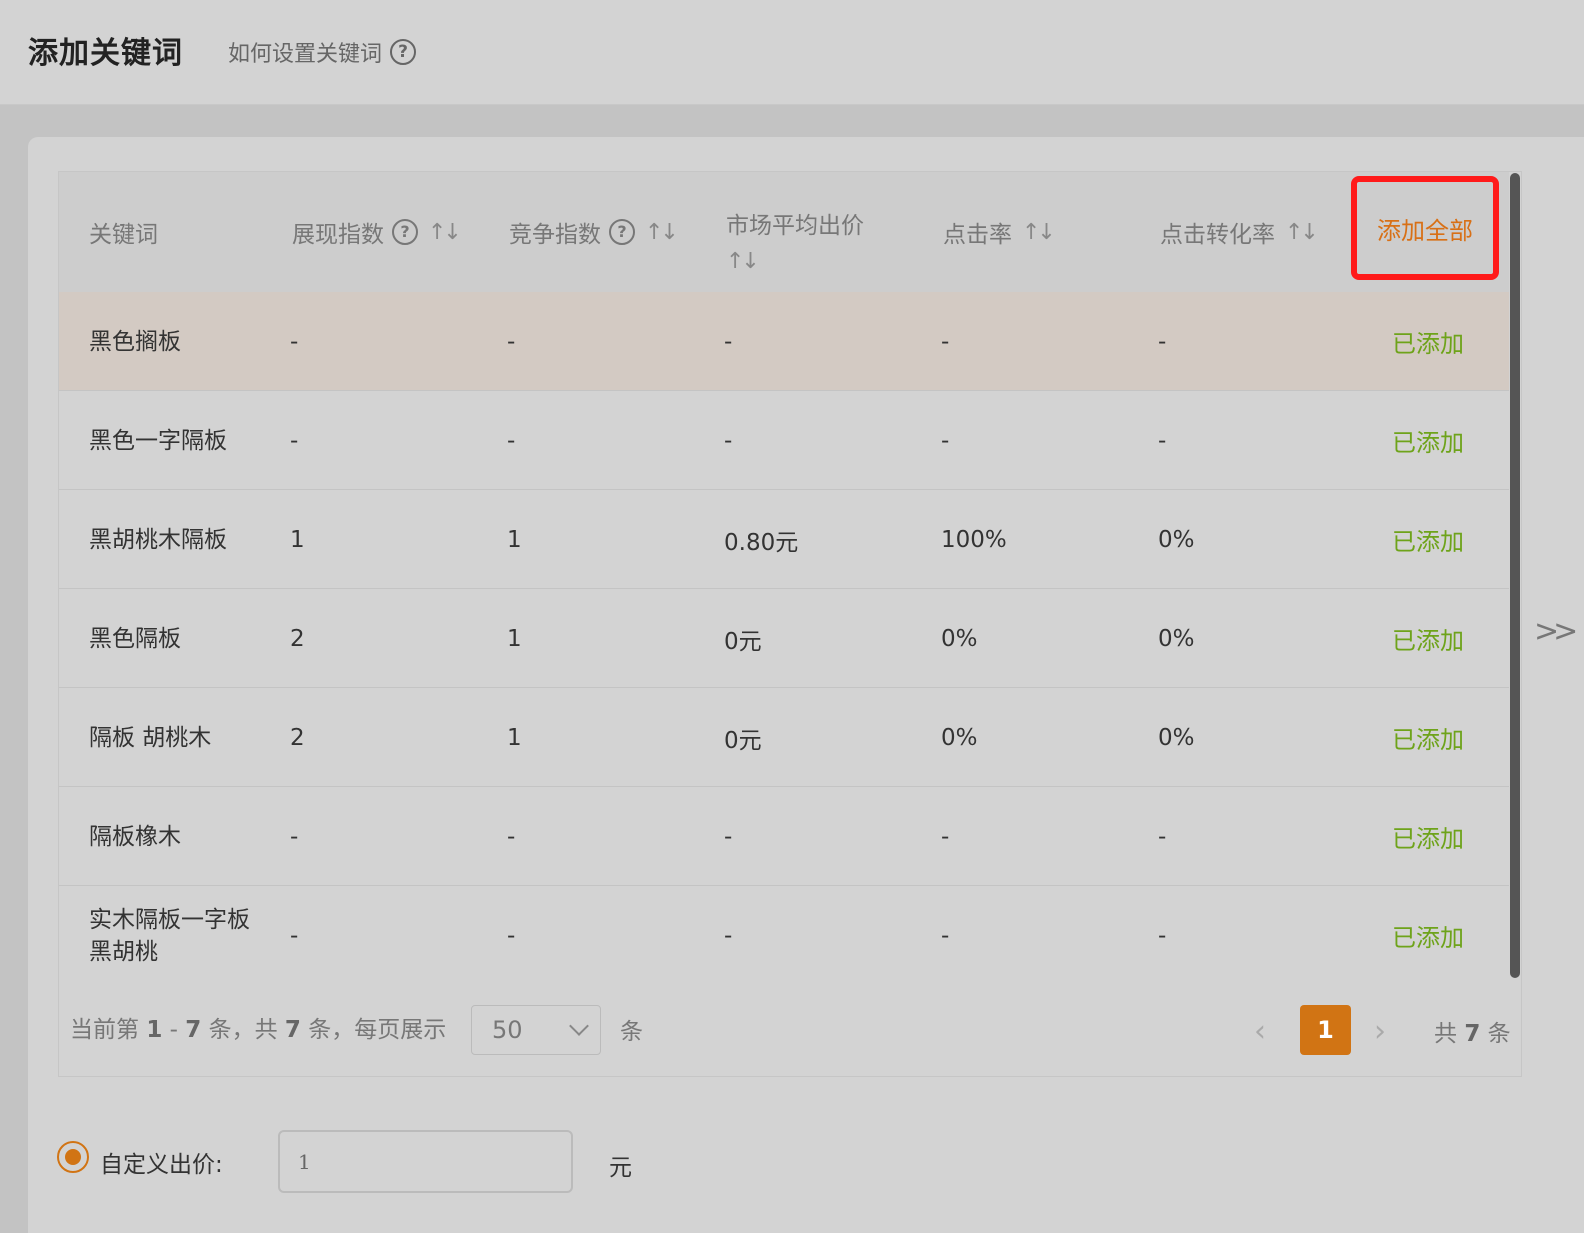  I want to click on avg-bid-cell: 0.80元, so click(761, 542).